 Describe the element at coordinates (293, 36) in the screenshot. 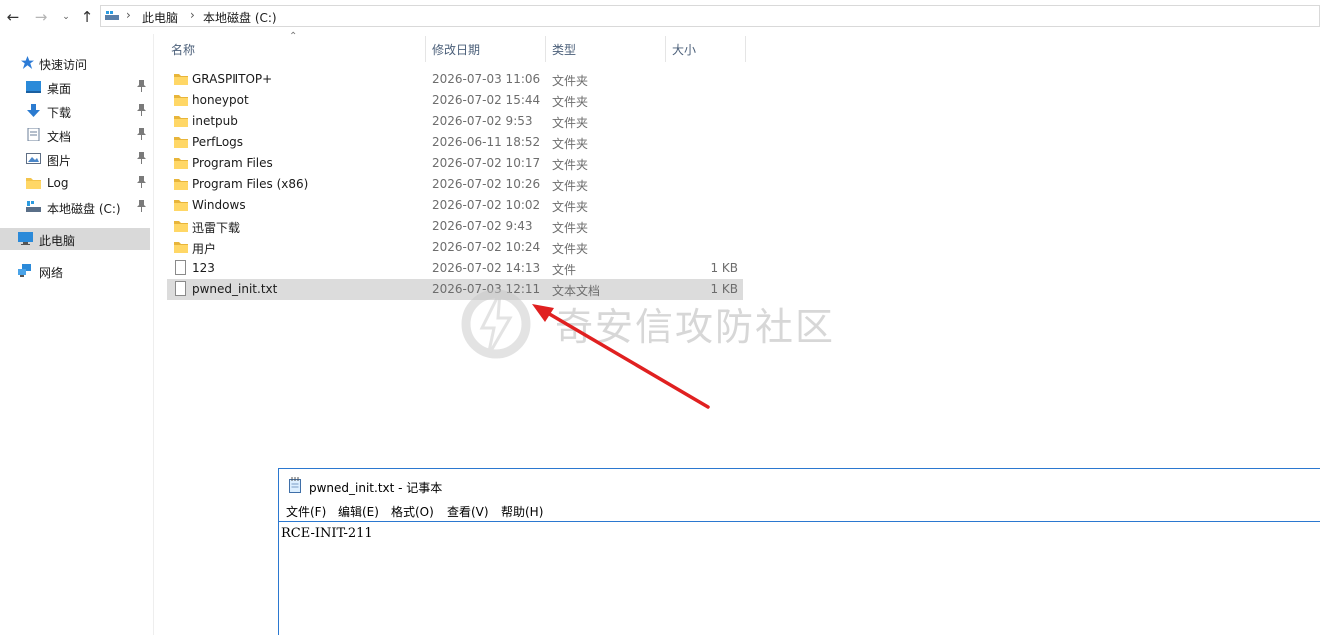

I see `sort-ascending-chevron-icon: ⌃` at that location.